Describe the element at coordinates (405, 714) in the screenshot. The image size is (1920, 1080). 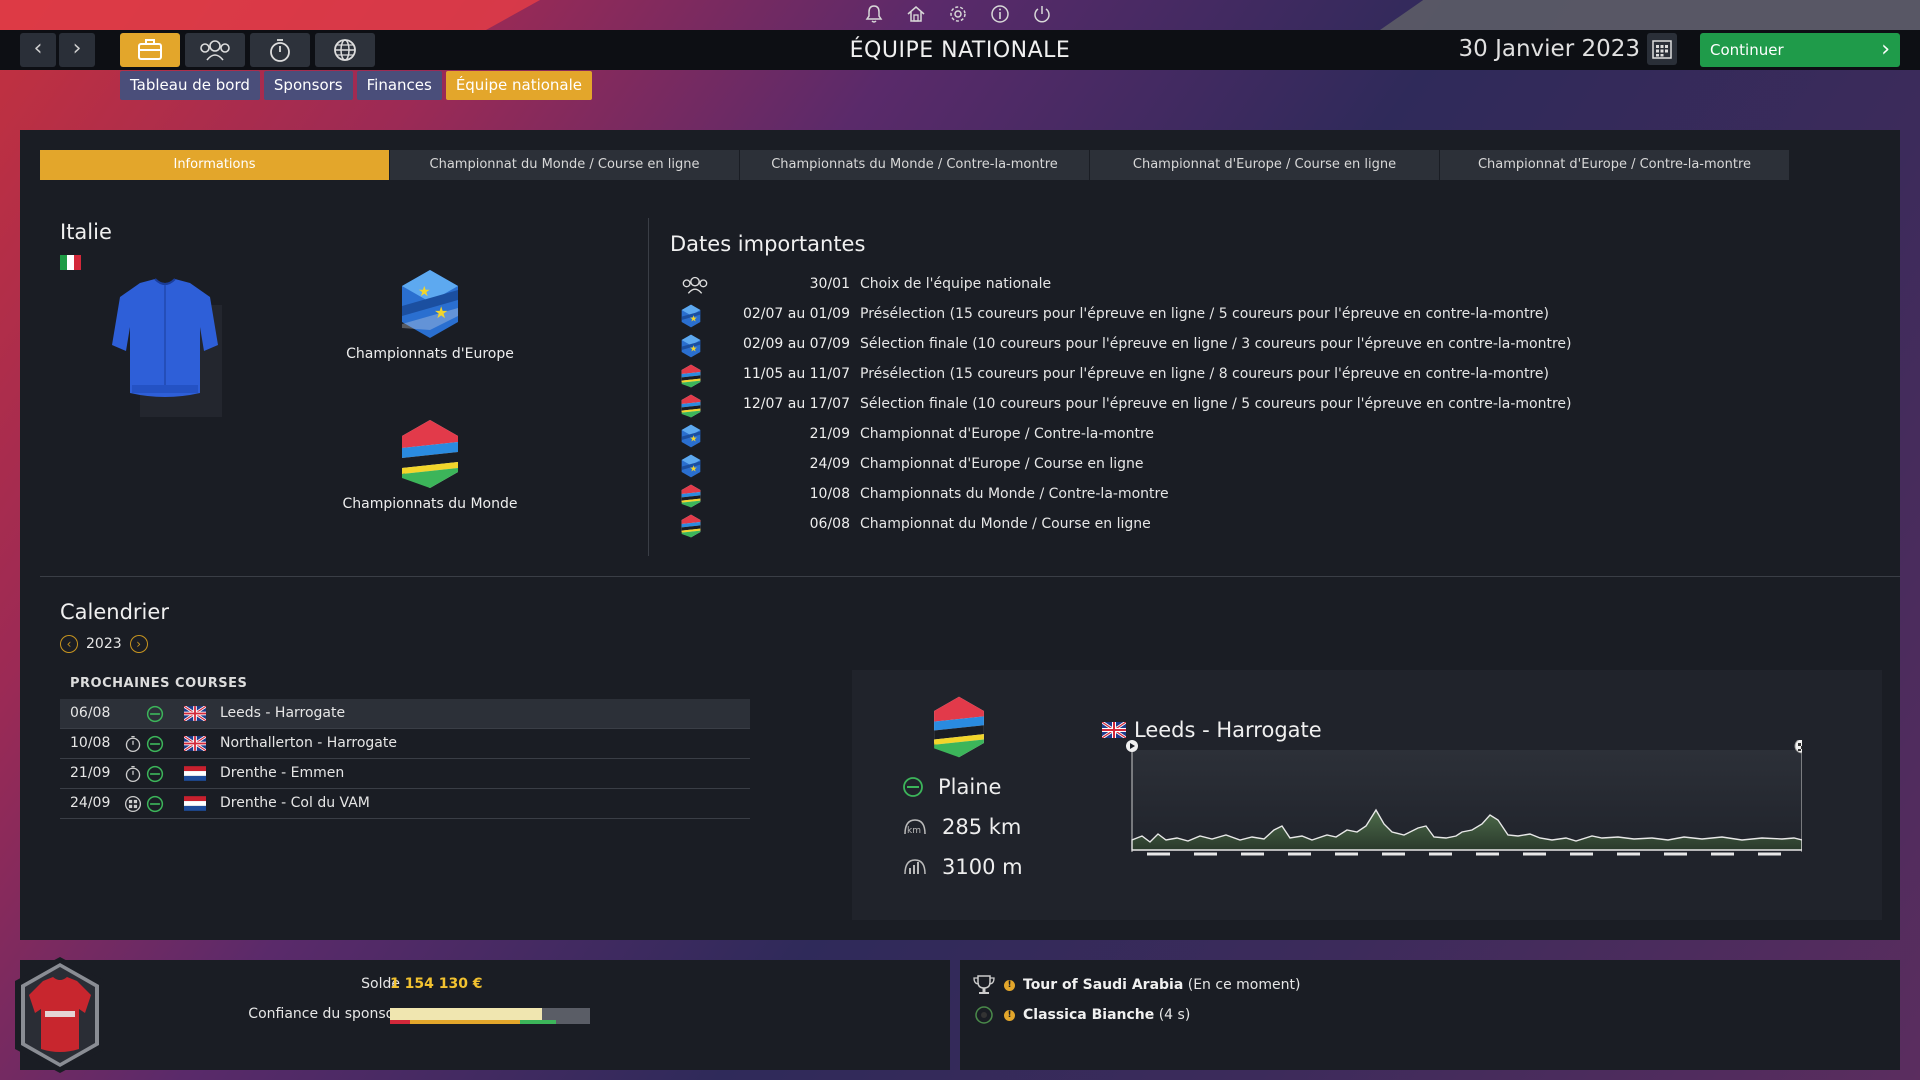
I see `race-row: 06/08 Leeds - Harrogate` at that location.